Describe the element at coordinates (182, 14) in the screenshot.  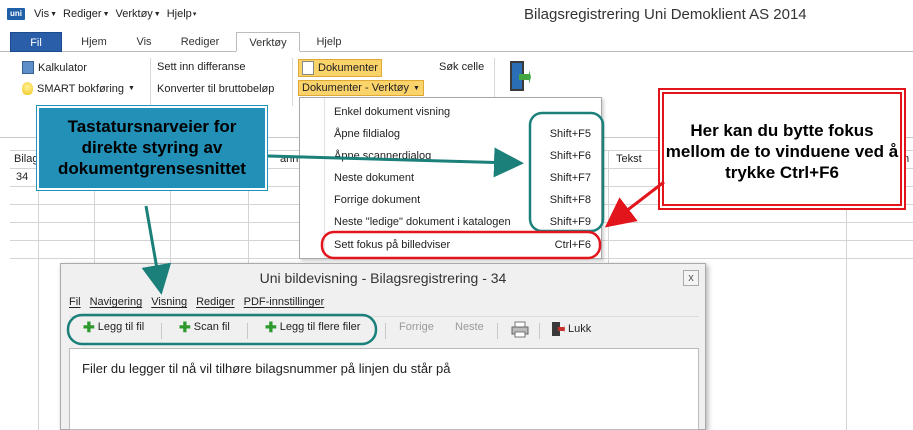
I see `menu-hjelp: Hjelp ▾` at that location.